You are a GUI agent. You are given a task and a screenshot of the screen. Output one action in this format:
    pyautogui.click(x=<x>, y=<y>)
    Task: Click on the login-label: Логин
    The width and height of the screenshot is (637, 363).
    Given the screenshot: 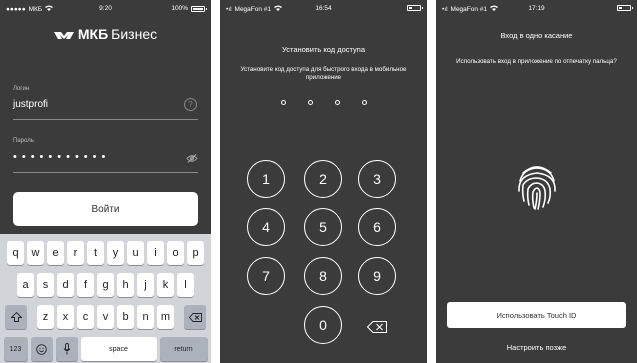 What is the action you would take?
    pyautogui.click(x=21, y=89)
    